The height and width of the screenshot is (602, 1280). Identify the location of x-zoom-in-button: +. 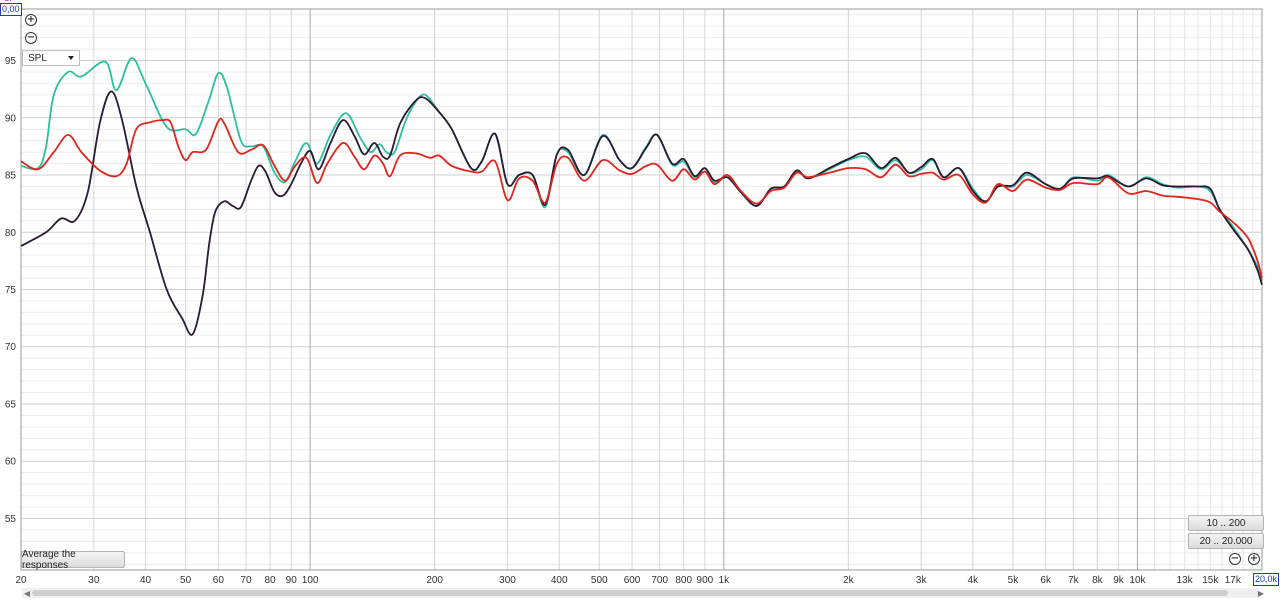
(1254, 559).